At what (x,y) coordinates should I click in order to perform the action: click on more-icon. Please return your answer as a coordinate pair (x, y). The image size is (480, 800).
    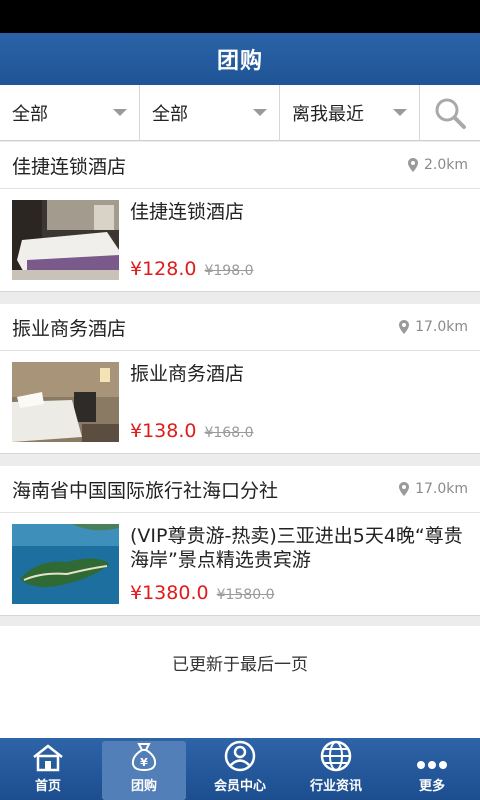
    Looking at the image, I should click on (432, 765).